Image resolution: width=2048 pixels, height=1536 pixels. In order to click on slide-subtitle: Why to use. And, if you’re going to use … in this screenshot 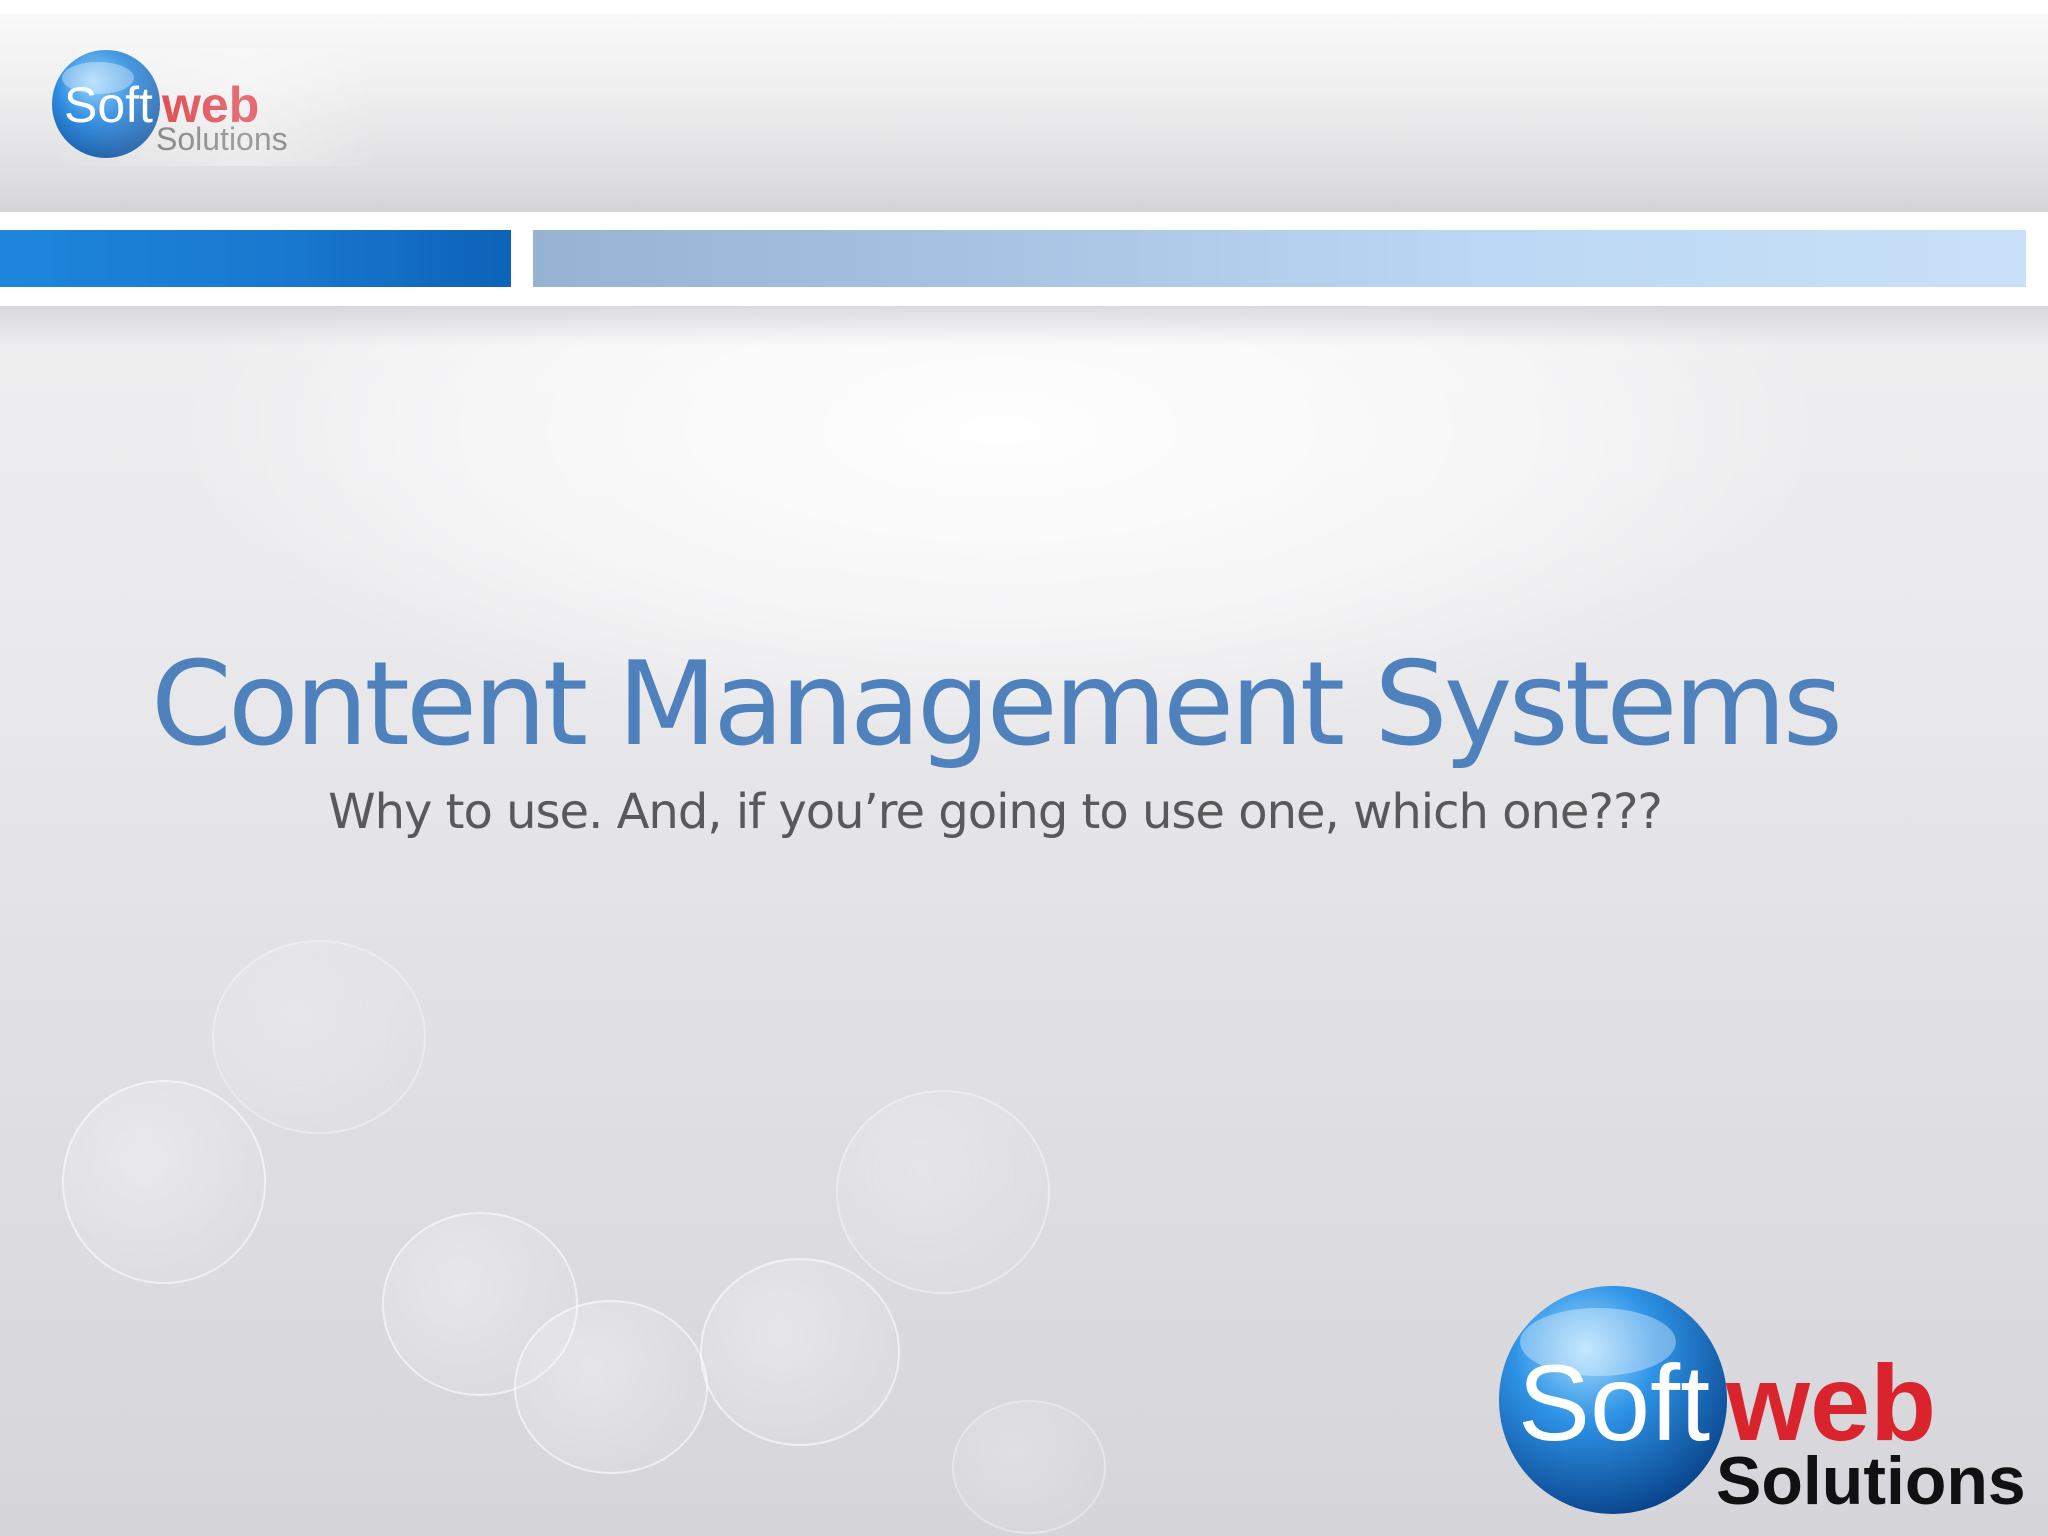, I will do `click(995, 812)`.